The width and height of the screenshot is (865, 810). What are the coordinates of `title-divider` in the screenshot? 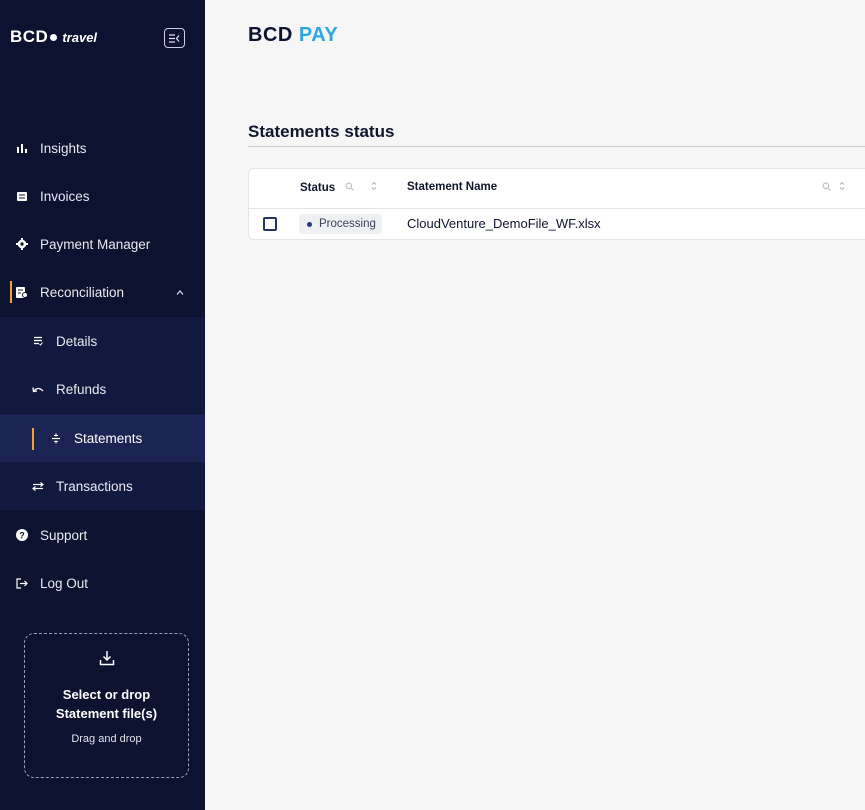 It's located at (556, 146).